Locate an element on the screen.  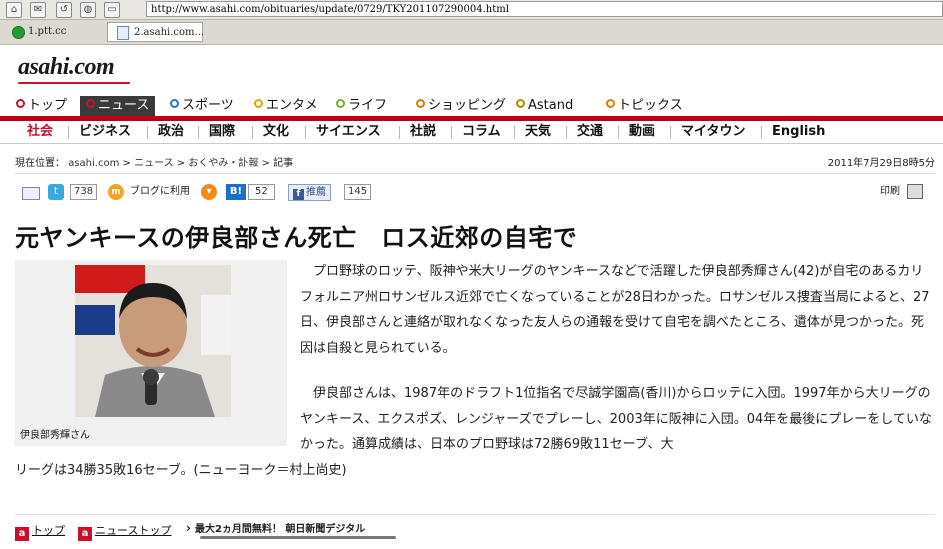
subnav-shakai: 社会 is located at coordinates (40, 132).